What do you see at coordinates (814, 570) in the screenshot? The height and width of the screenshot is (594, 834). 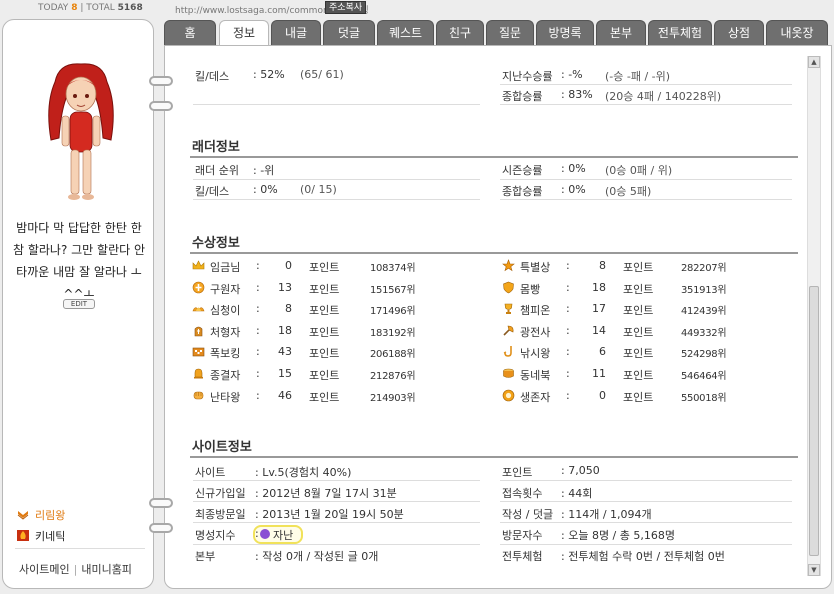 I see `scroll-down-arrow-icon: ▼` at bounding box center [814, 570].